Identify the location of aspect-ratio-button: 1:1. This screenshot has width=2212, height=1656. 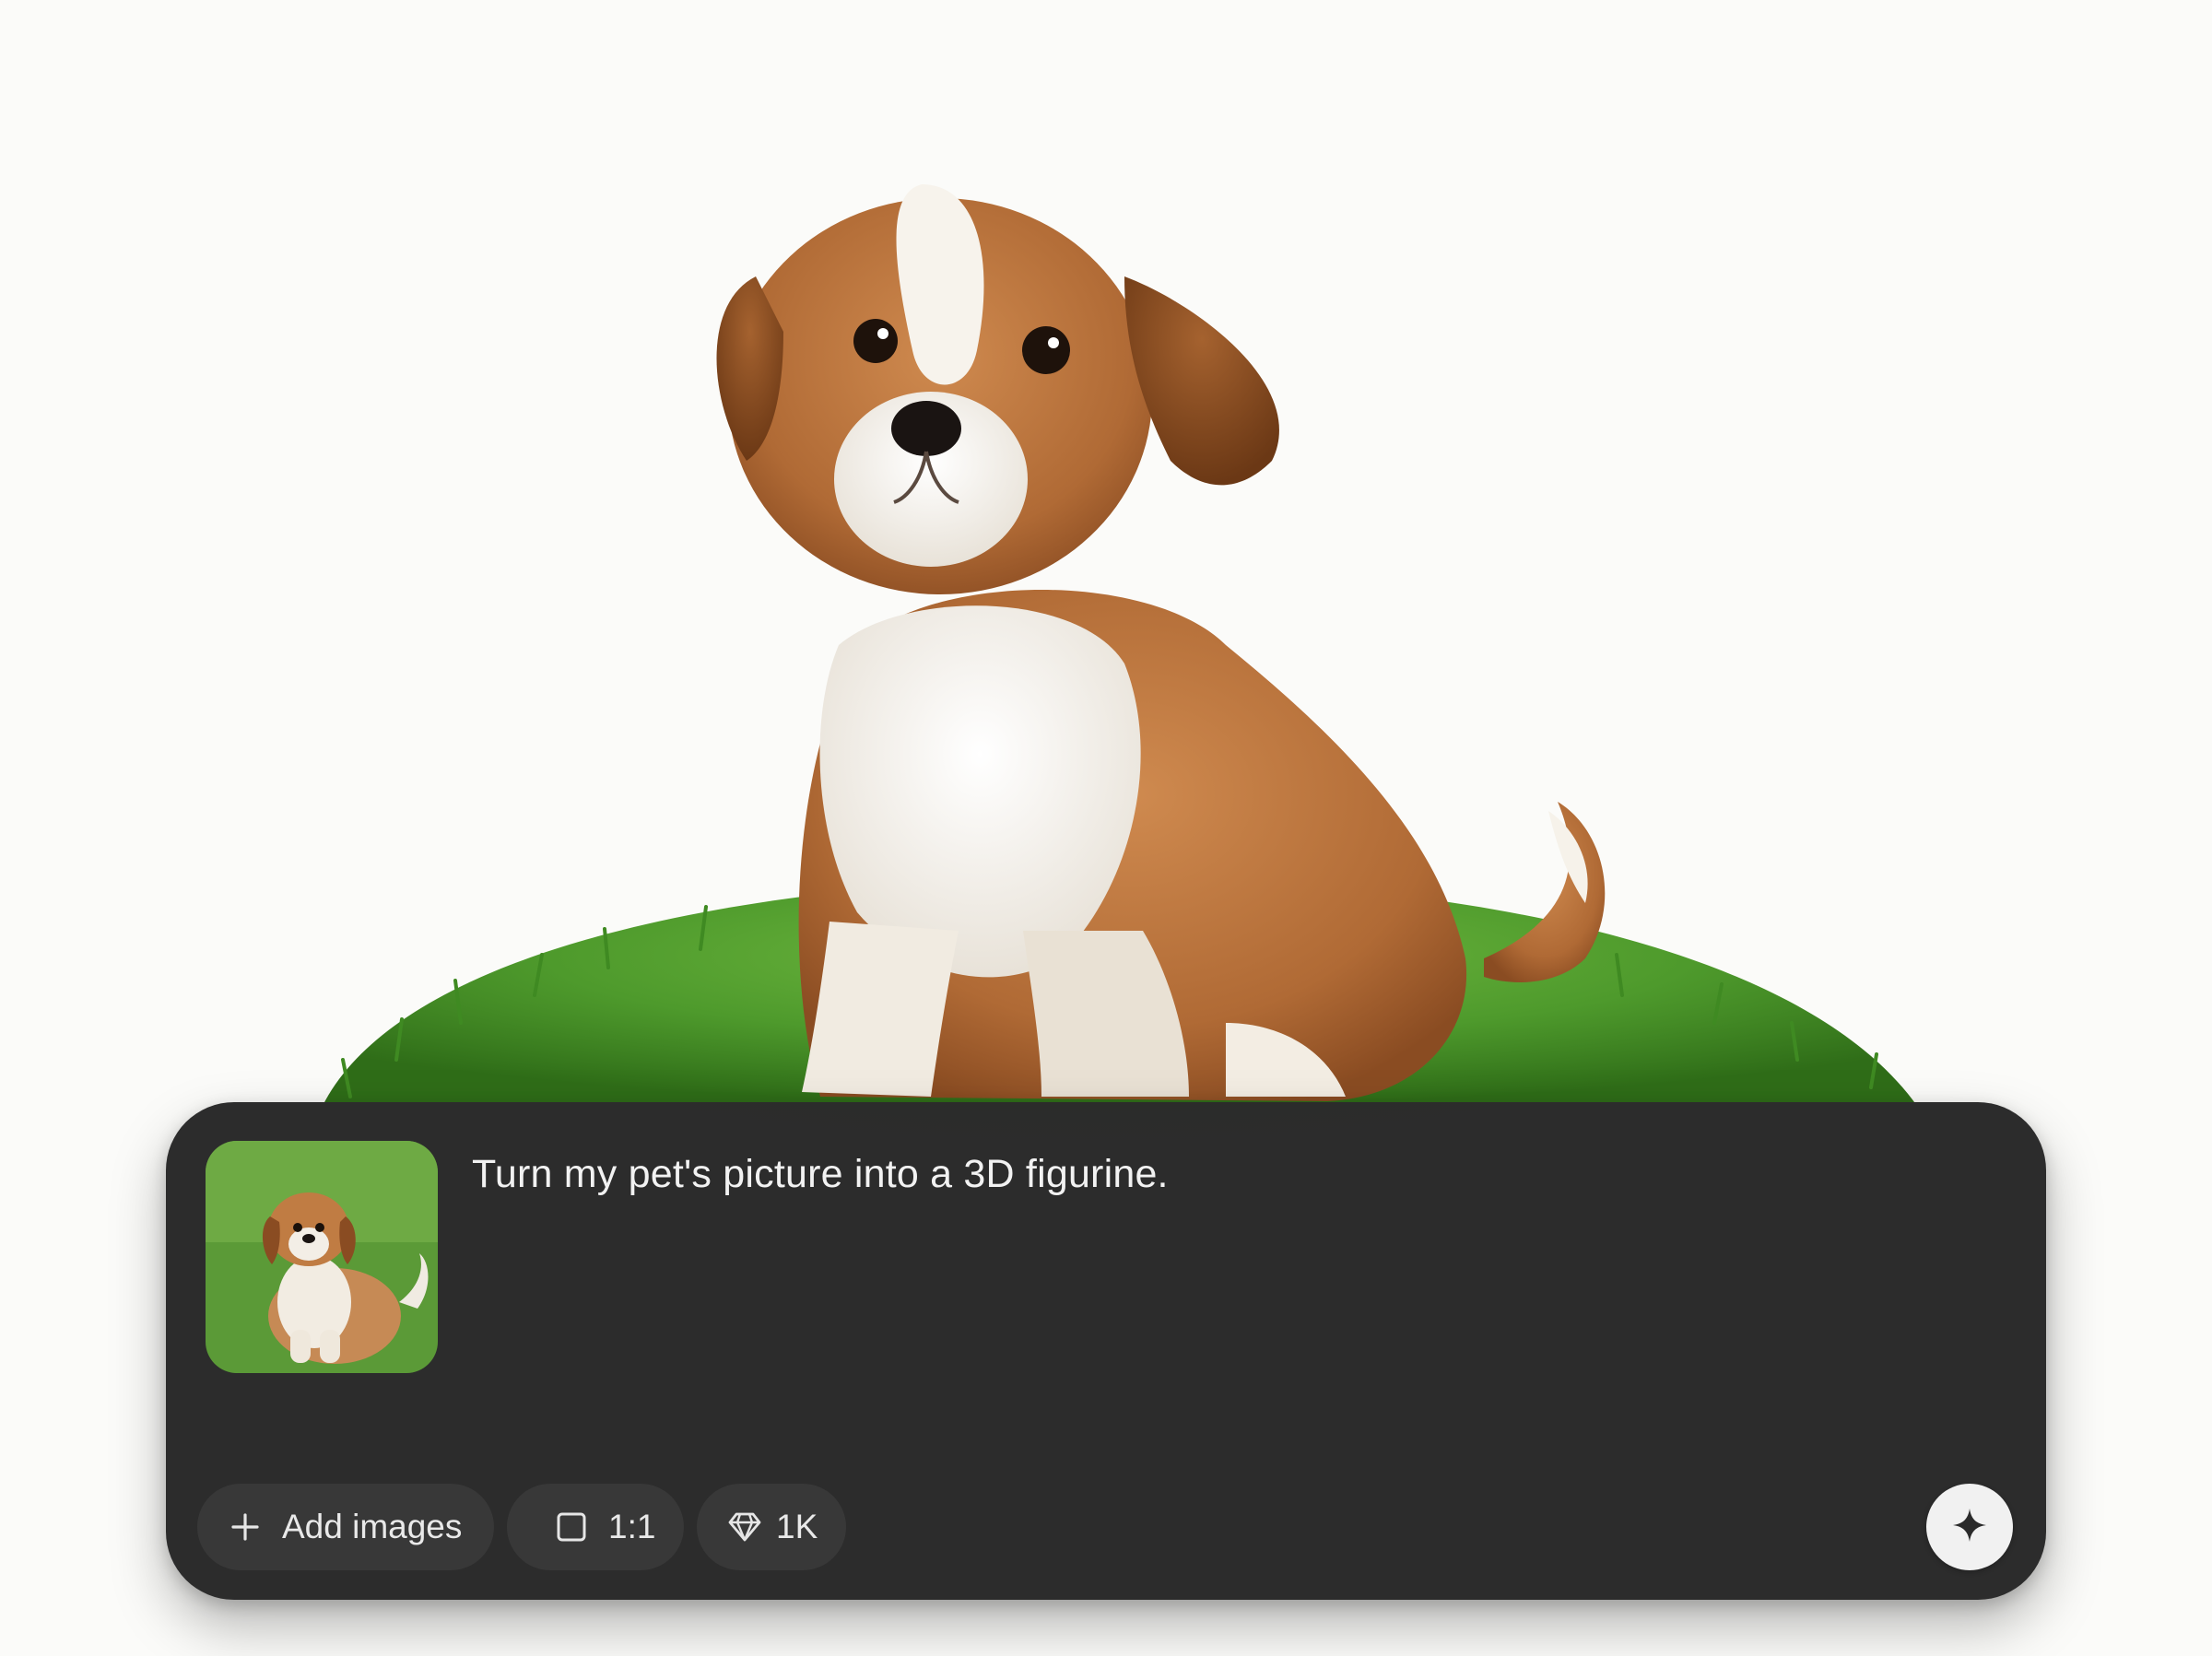
(595, 1527).